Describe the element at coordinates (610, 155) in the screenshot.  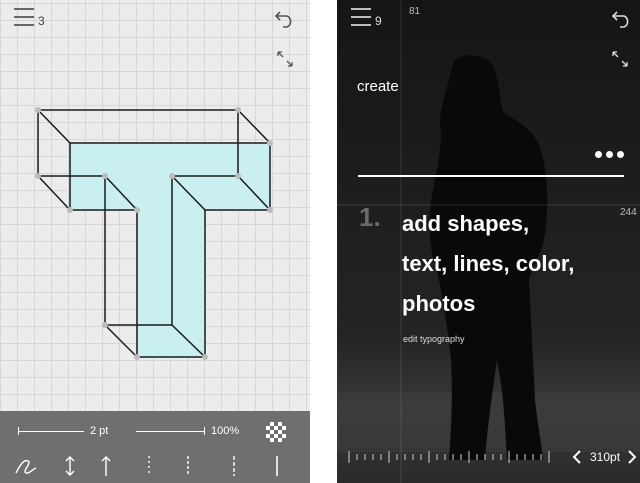
I see `more-options-icon` at that location.